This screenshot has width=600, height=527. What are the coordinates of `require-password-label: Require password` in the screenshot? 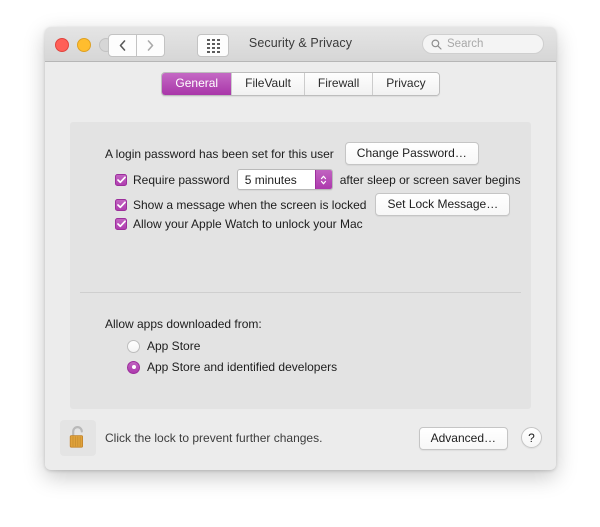 It's located at (181, 179).